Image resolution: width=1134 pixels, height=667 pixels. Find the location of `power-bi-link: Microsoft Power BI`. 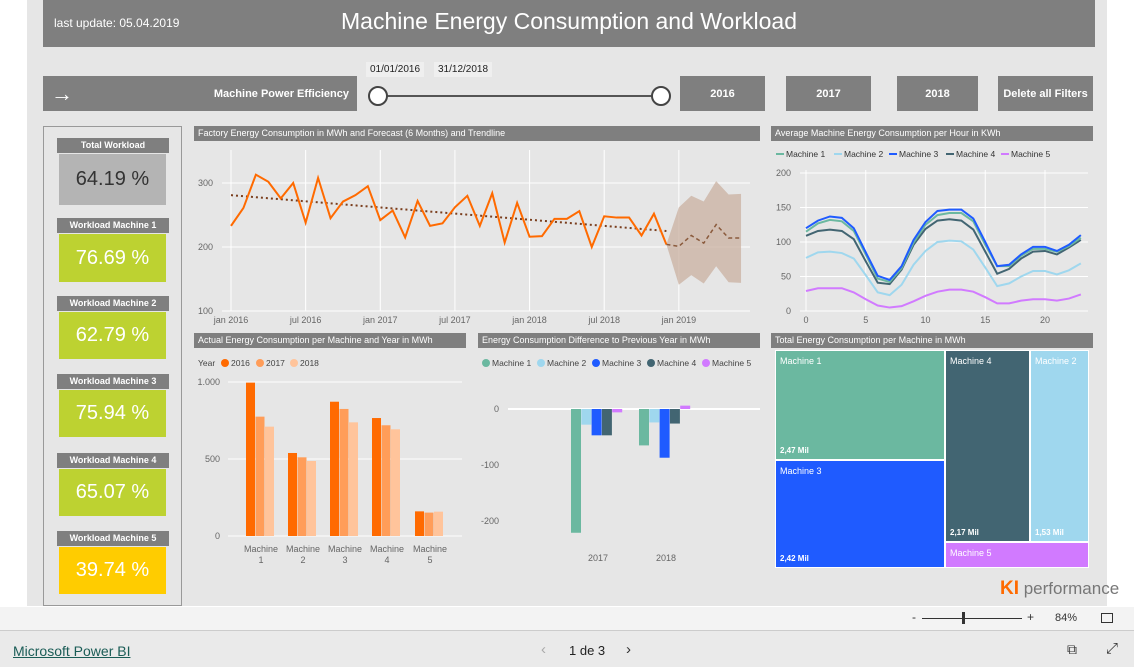

power-bi-link: Microsoft Power BI is located at coordinates (71, 651).